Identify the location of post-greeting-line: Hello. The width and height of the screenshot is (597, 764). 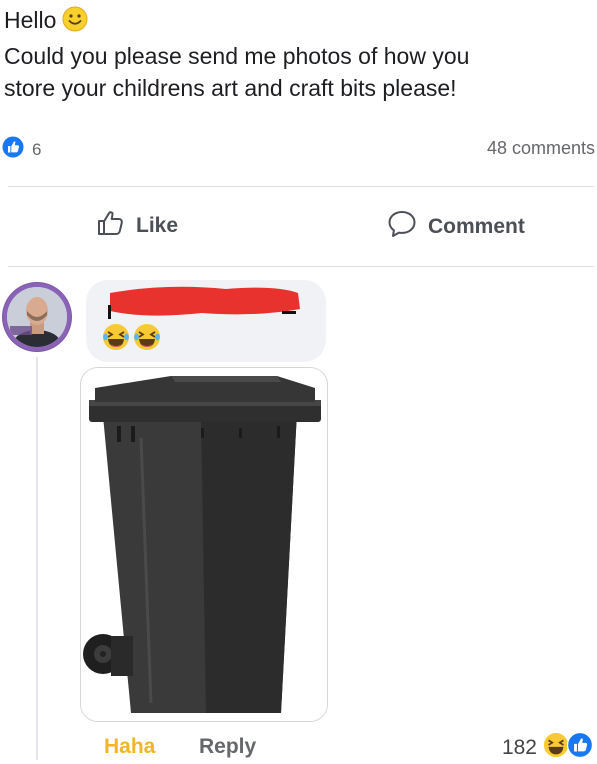
(296, 22).